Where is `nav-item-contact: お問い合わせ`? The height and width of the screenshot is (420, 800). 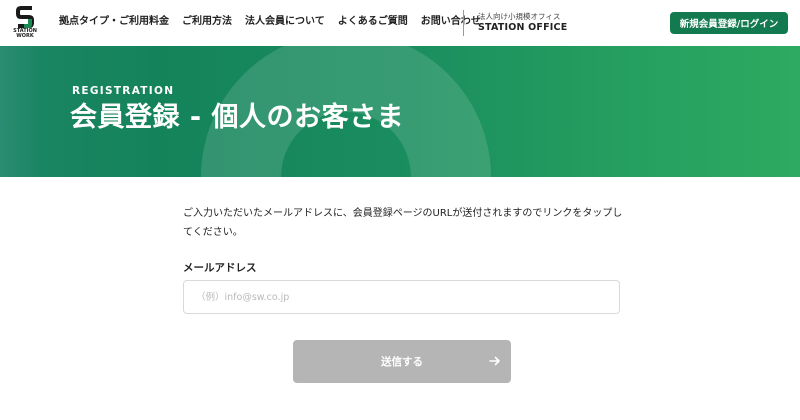
nav-item-contact: お問い合わせ is located at coordinates (451, 22).